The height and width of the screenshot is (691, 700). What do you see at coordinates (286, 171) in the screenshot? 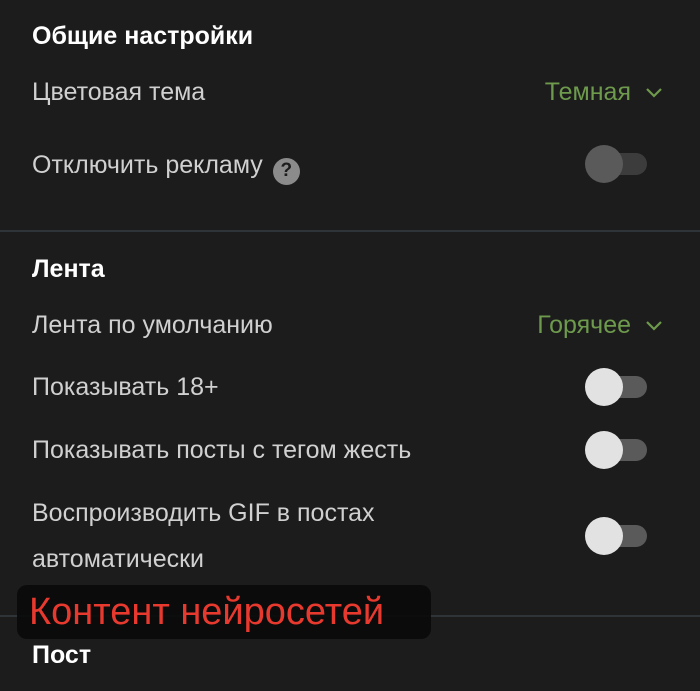
I see `question-circle-icon: ?` at bounding box center [286, 171].